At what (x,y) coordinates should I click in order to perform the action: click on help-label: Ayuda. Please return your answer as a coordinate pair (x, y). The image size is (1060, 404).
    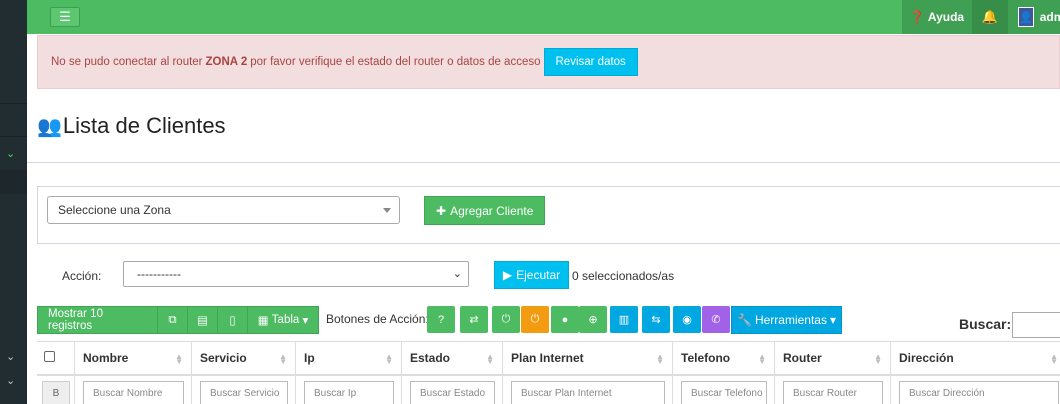
    Looking at the image, I should click on (946, 17).